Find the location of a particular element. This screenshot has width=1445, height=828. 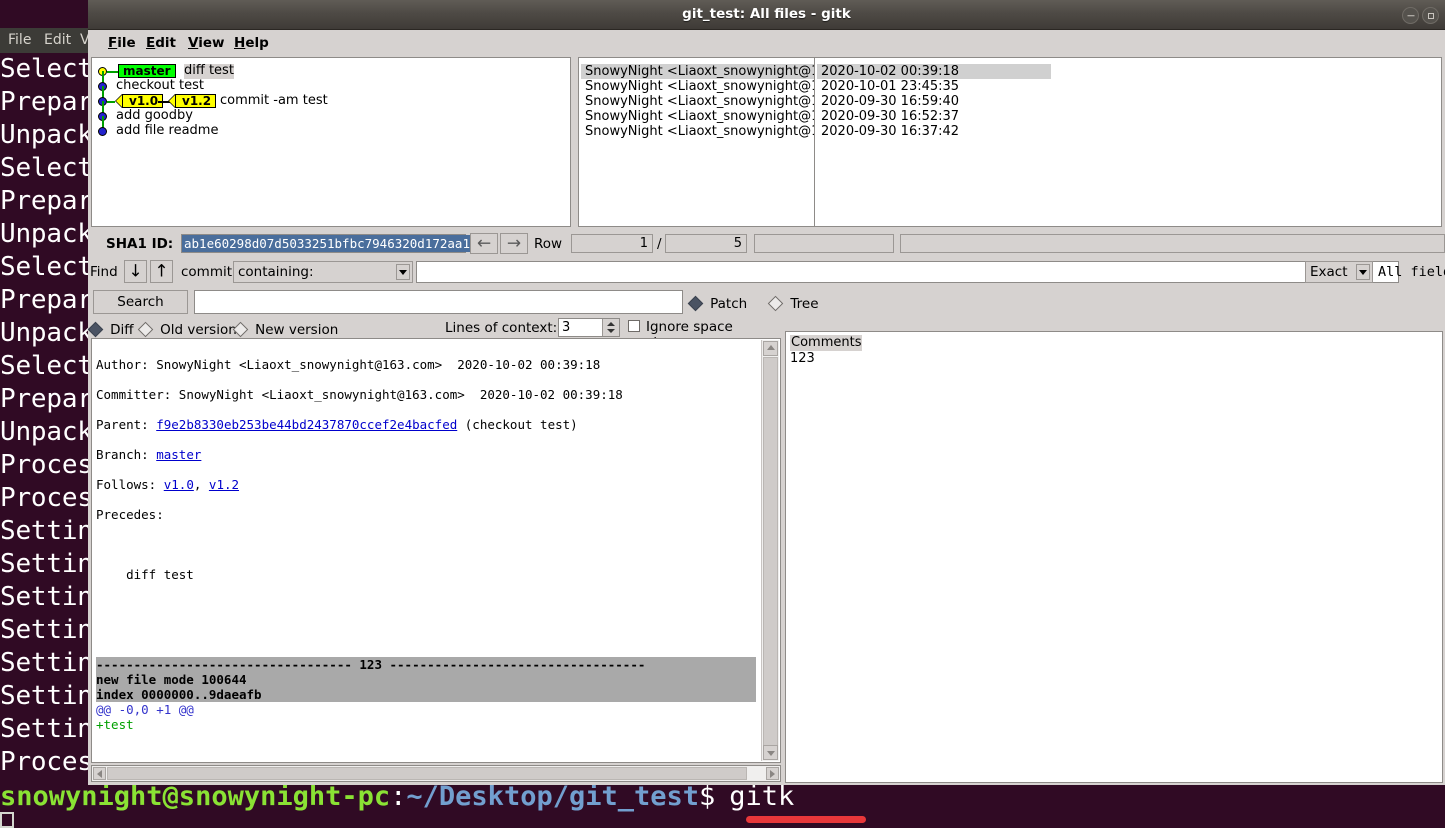

follows-link-v12: v1.2 is located at coordinates (224, 484).